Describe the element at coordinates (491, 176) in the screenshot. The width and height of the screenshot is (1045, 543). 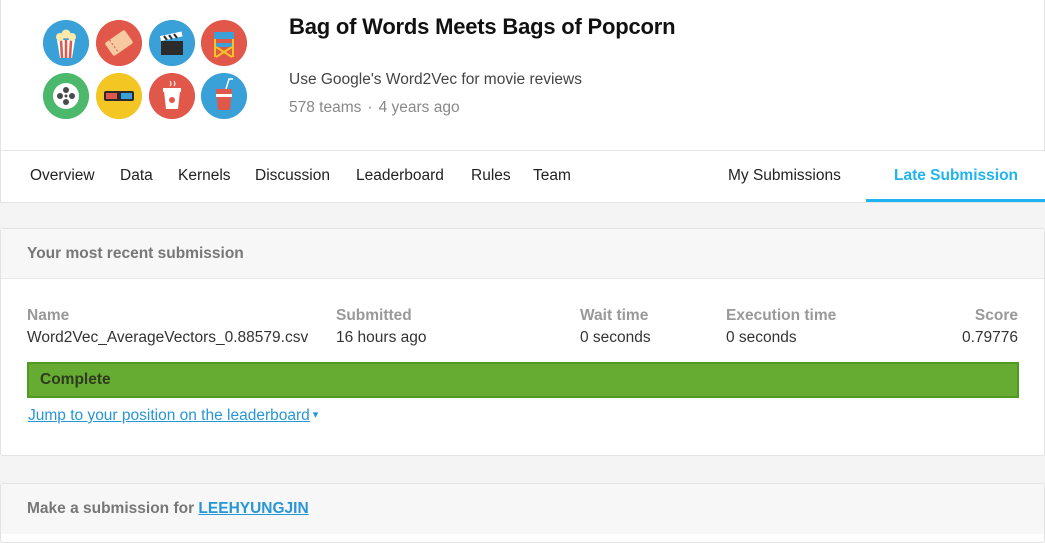
I see `tab-rules: Rules` at that location.